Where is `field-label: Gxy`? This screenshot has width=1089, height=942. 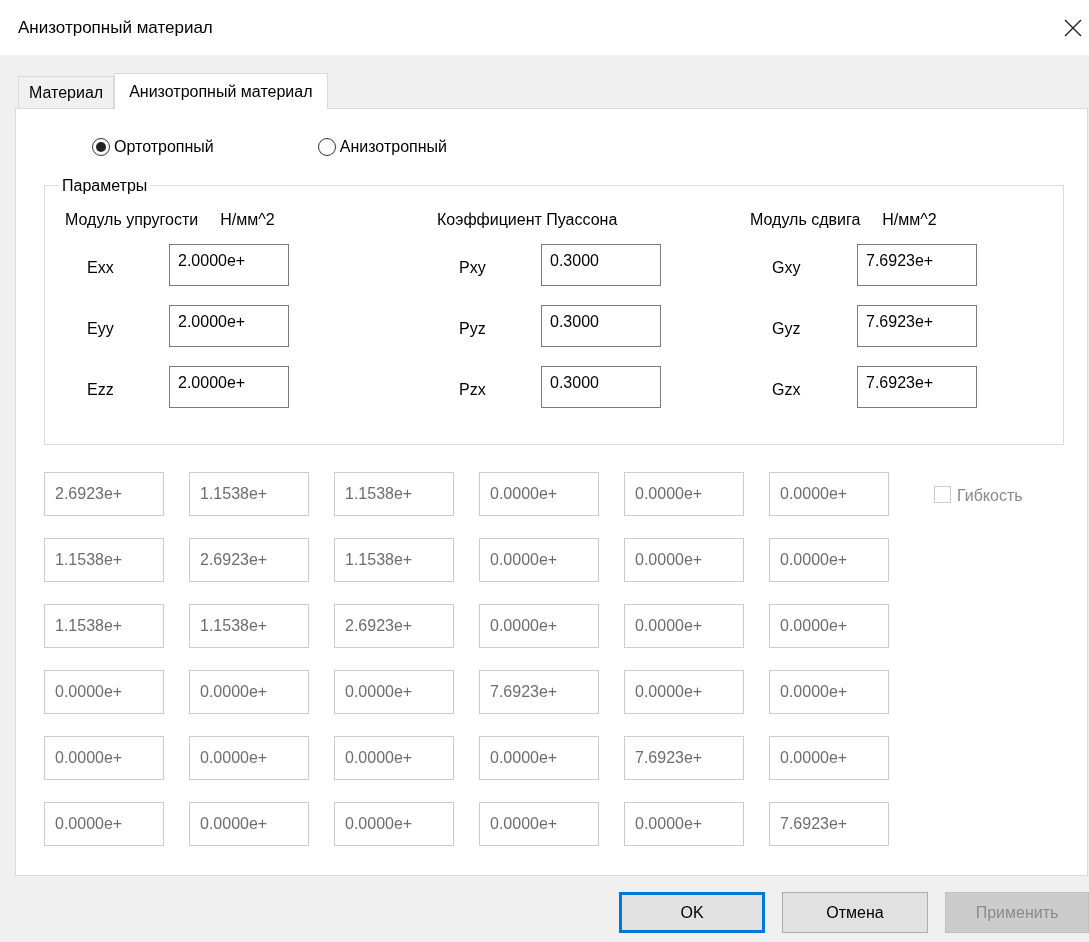
field-label: Gxy is located at coordinates (787, 268).